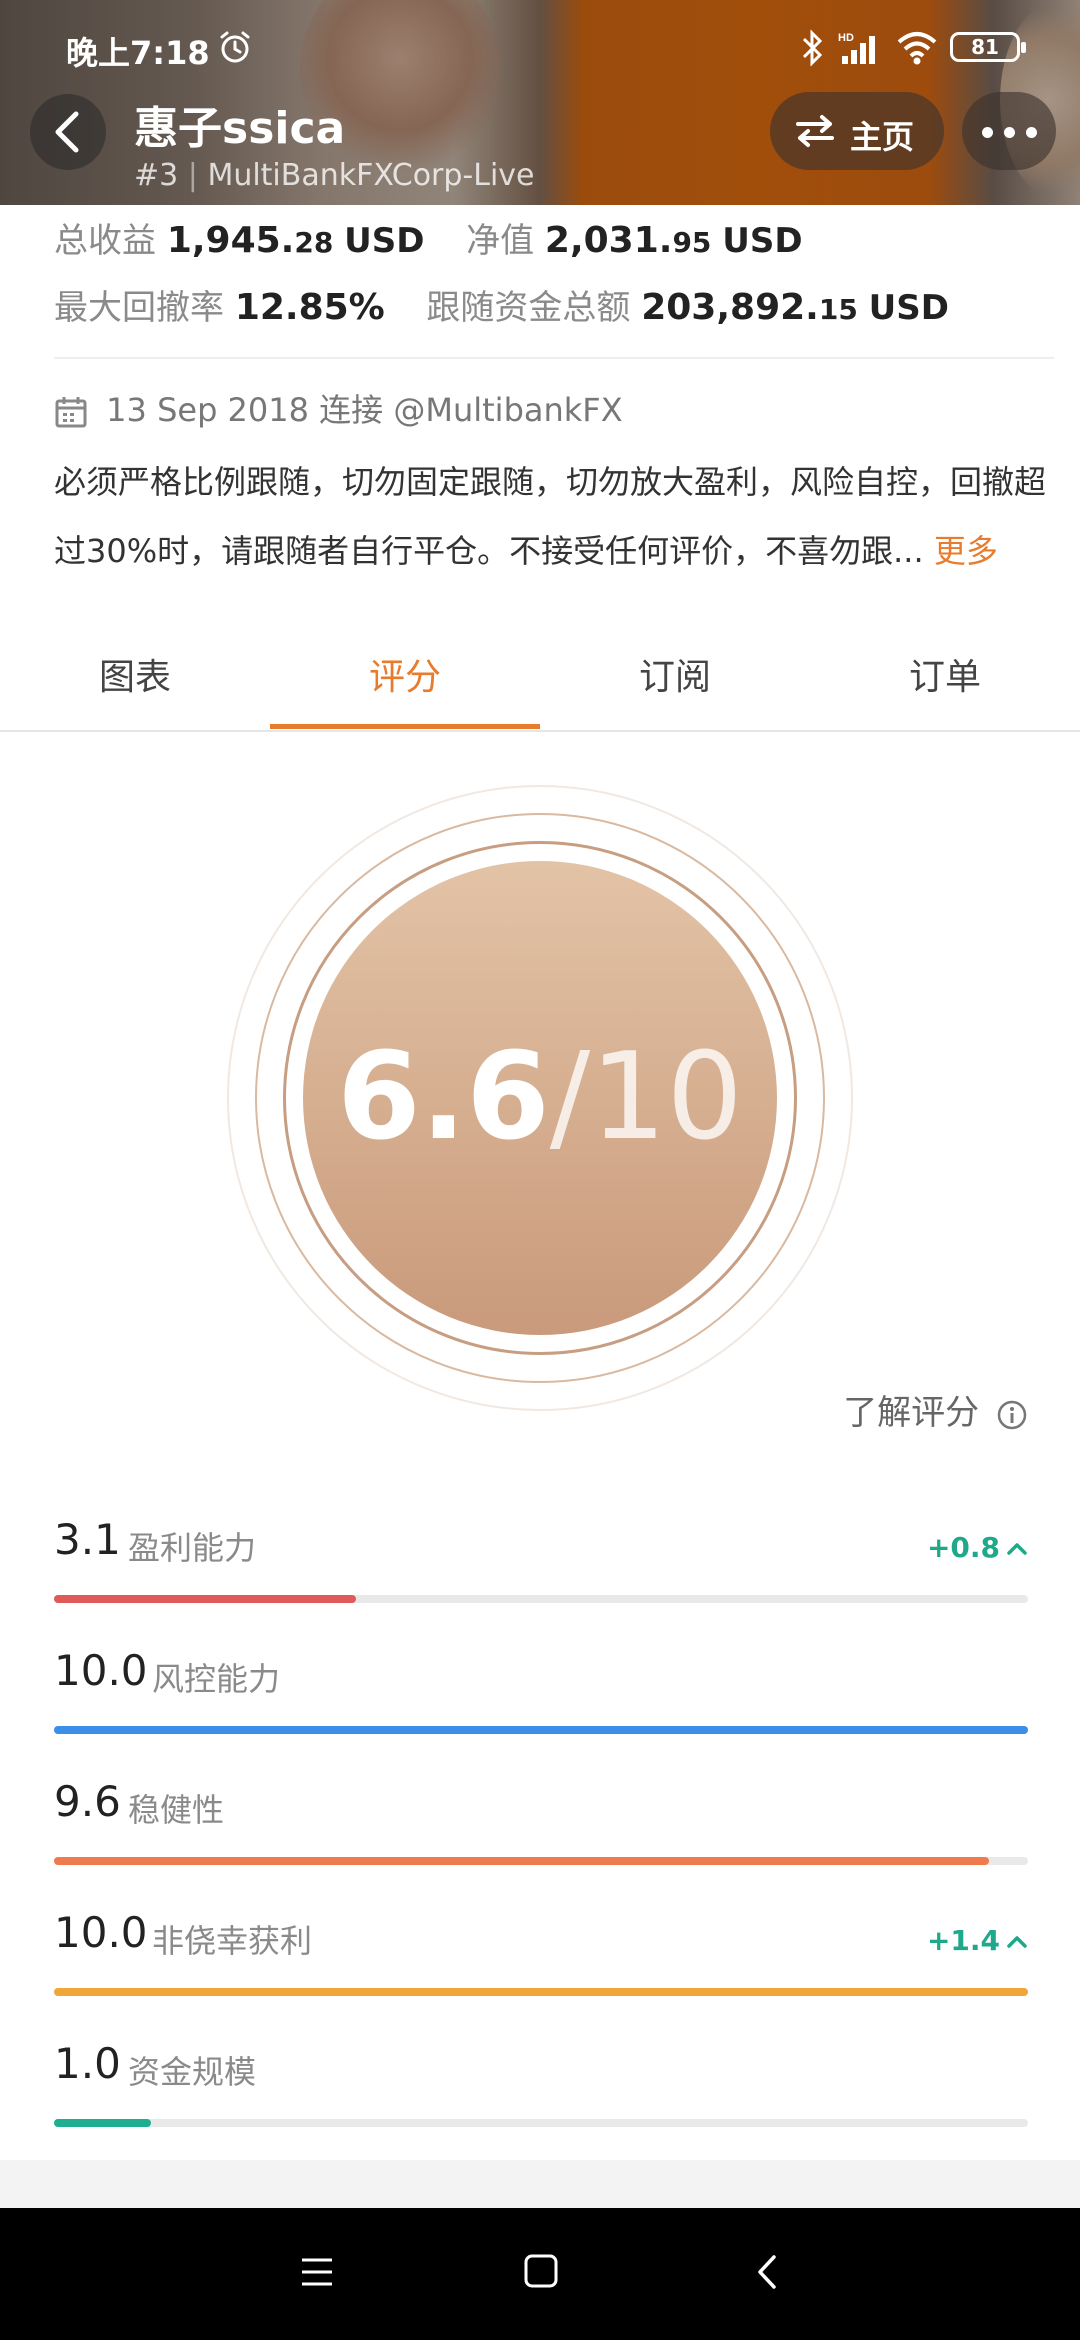 The width and height of the screenshot is (1080, 2340). I want to click on svg-text: HD, so click(846, 38).